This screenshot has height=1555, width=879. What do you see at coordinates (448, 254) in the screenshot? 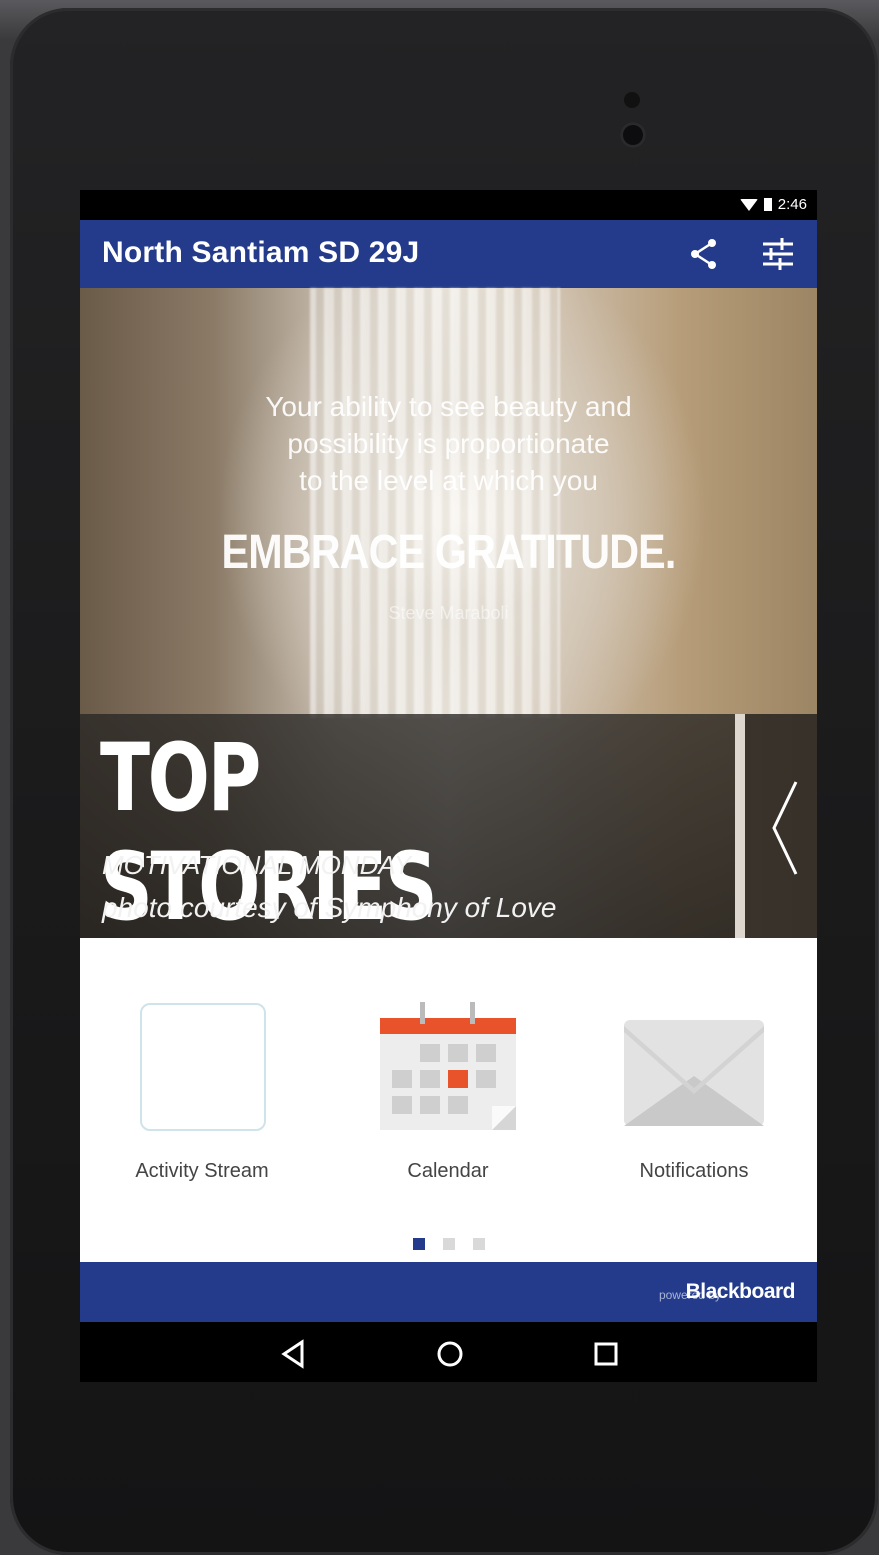
I see `app-bar: North Santiam SD 29J` at bounding box center [448, 254].